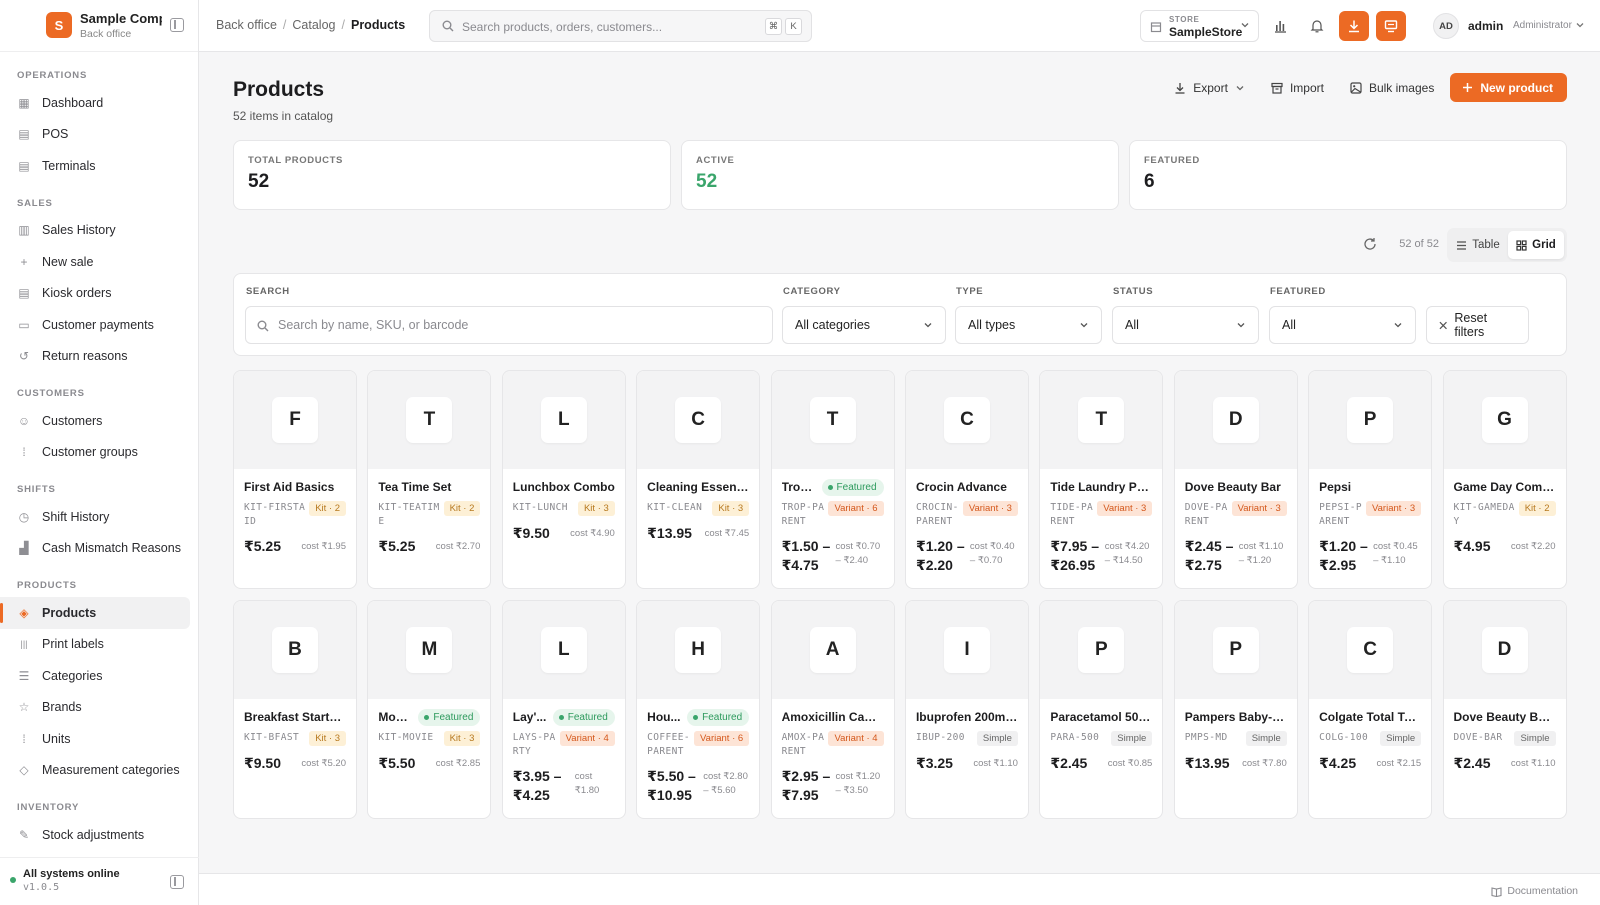 This screenshot has width=1600, height=905. Describe the element at coordinates (177, 882) in the screenshot. I see `panel-toggle-icon` at that location.